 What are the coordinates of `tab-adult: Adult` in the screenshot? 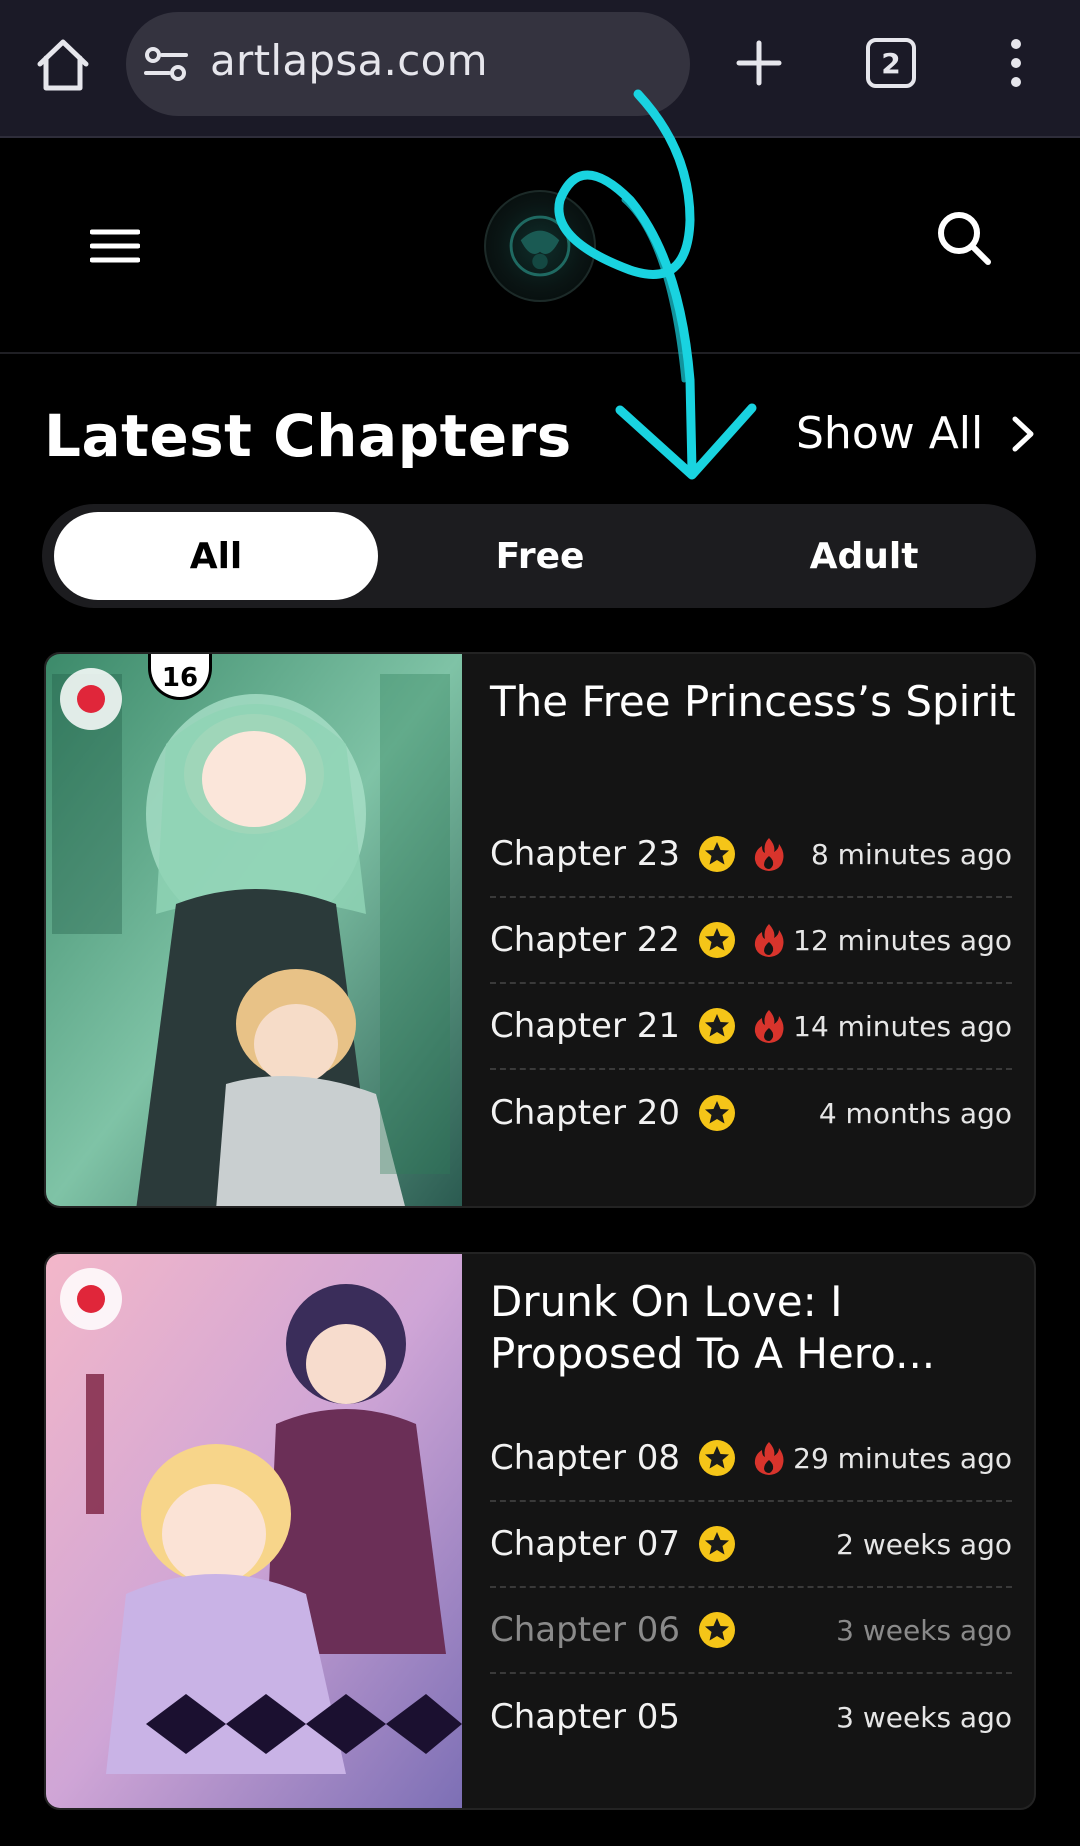 It's located at (864, 556).